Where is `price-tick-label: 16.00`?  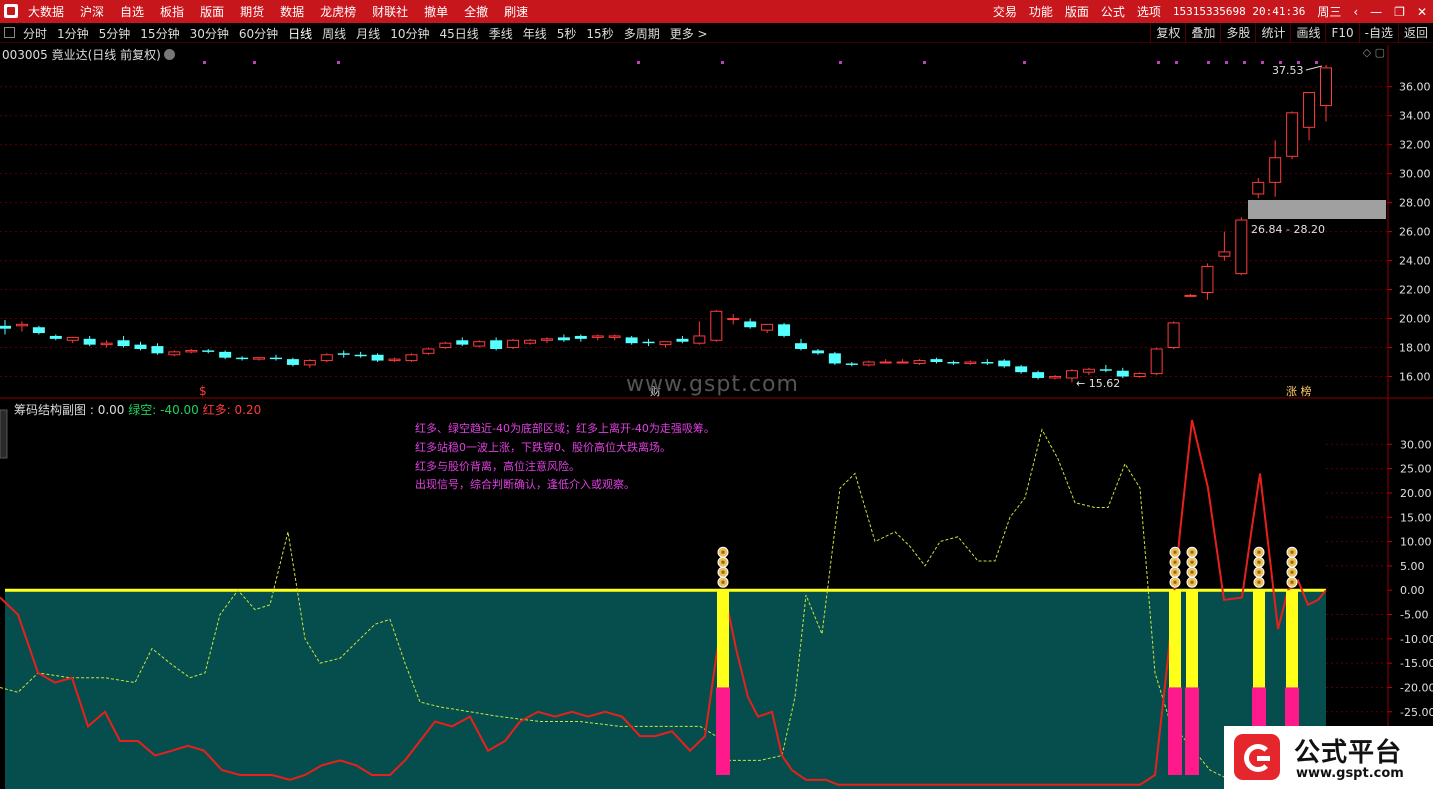 price-tick-label: 16.00 is located at coordinates (1415, 377).